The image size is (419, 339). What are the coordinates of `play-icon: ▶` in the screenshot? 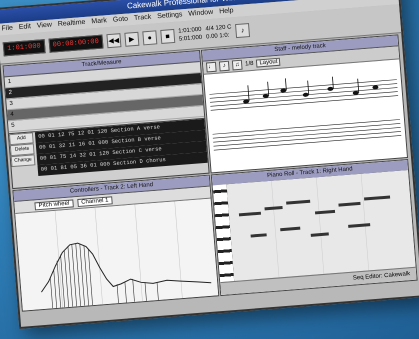 It's located at (131, 40).